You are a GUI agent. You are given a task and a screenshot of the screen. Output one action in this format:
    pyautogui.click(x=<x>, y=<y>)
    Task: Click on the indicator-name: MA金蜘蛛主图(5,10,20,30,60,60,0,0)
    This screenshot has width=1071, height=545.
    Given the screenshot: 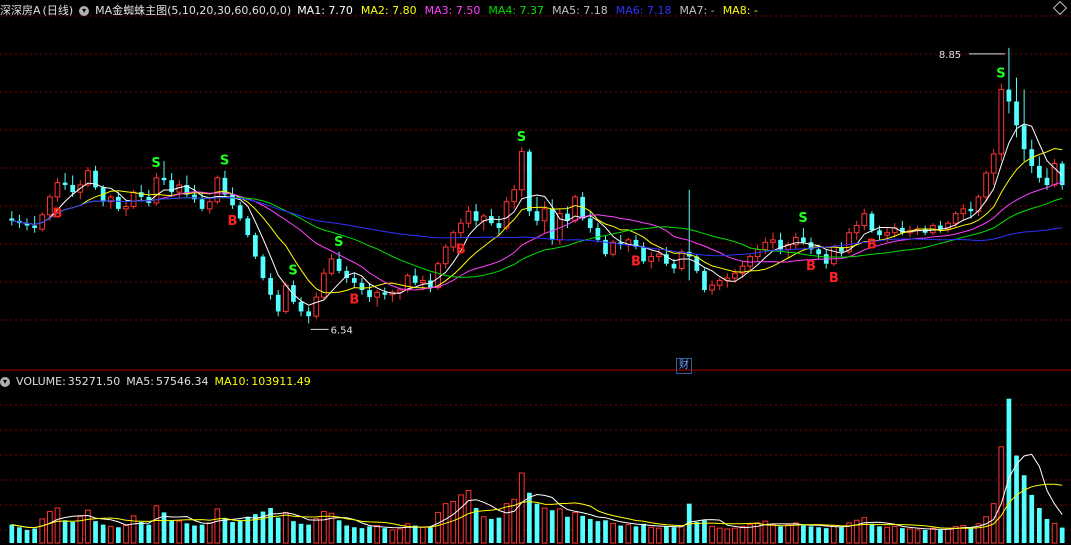 What is the action you would take?
    pyautogui.click(x=193, y=11)
    